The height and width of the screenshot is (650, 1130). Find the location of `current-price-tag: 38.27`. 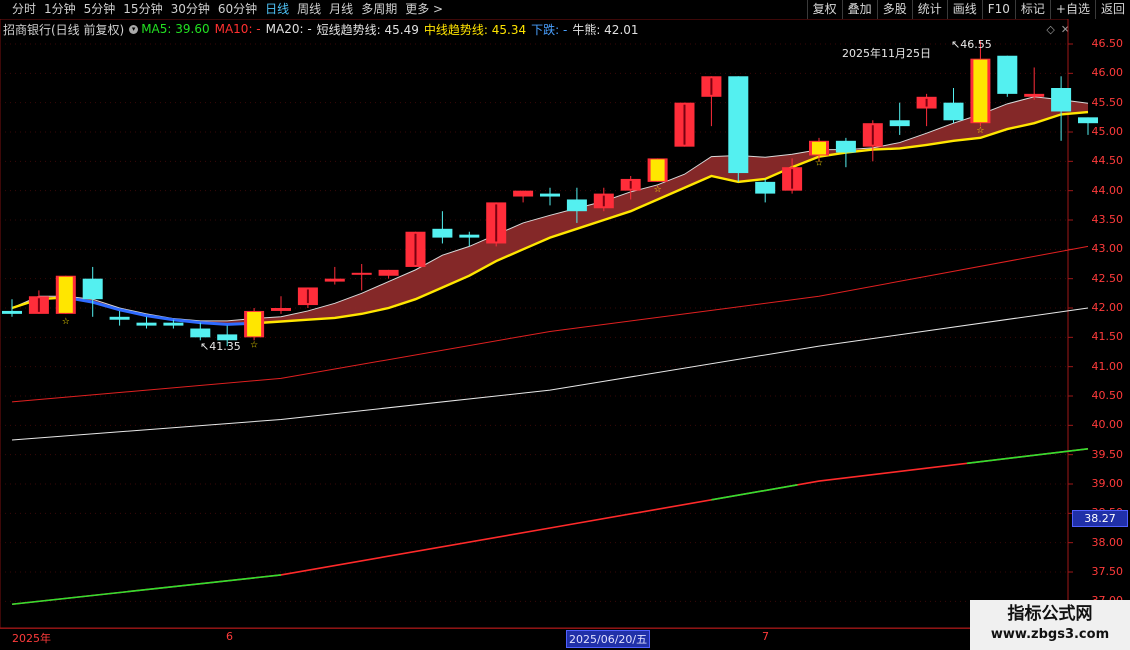

current-price-tag: 38.27 is located at coordinates (1100, 518).